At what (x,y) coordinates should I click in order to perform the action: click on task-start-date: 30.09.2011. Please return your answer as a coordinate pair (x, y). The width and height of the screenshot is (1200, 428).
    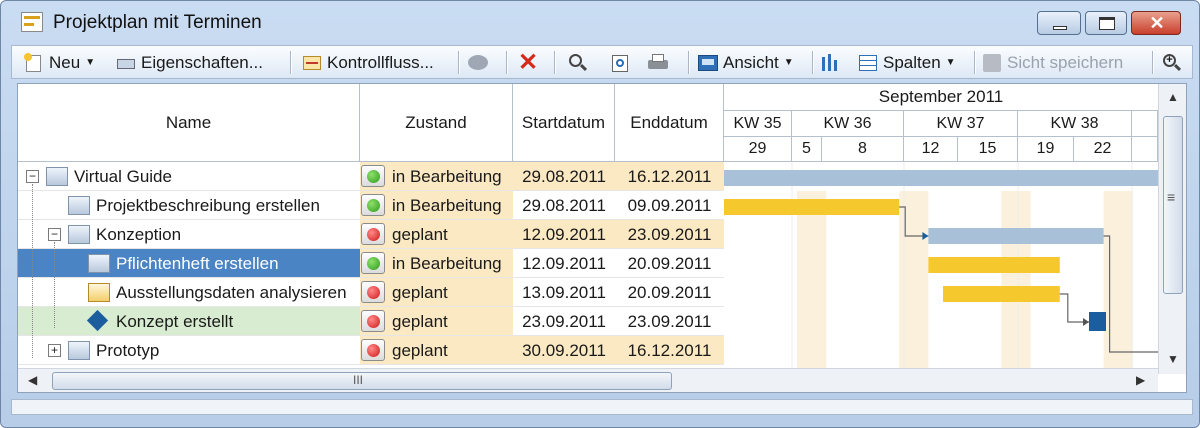
    Looking at the image, I should click on (564, 350).